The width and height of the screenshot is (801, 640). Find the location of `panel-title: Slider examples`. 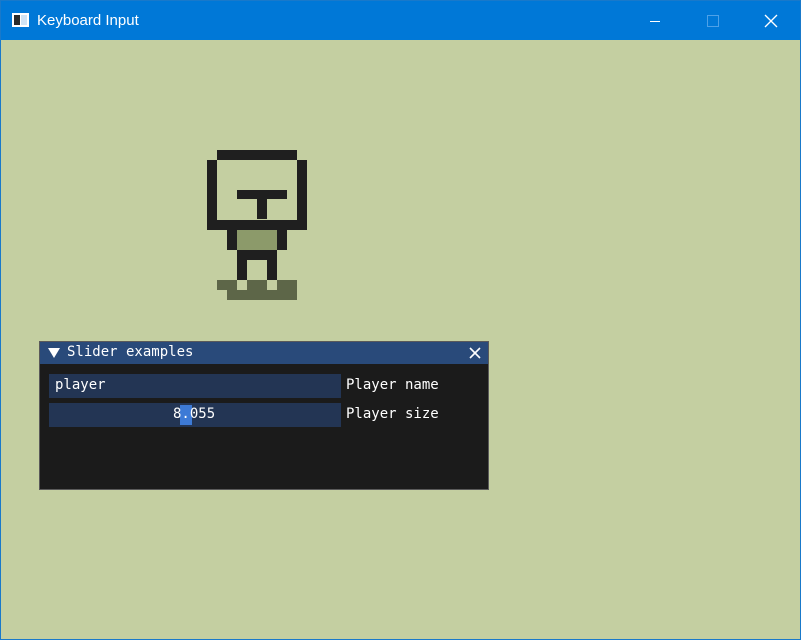

panel-title: Slider examples is located at coordinates (130, 352).